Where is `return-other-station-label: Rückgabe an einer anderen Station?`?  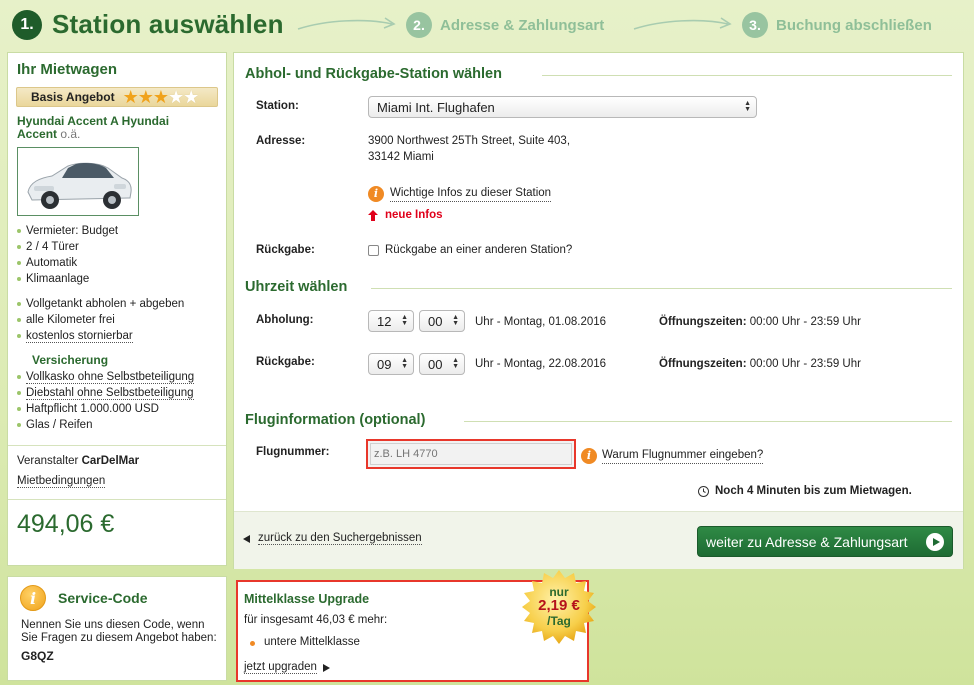
return-other-station-label: Rückgabe an einer anderen Station? is located at coordinates (479, 250).